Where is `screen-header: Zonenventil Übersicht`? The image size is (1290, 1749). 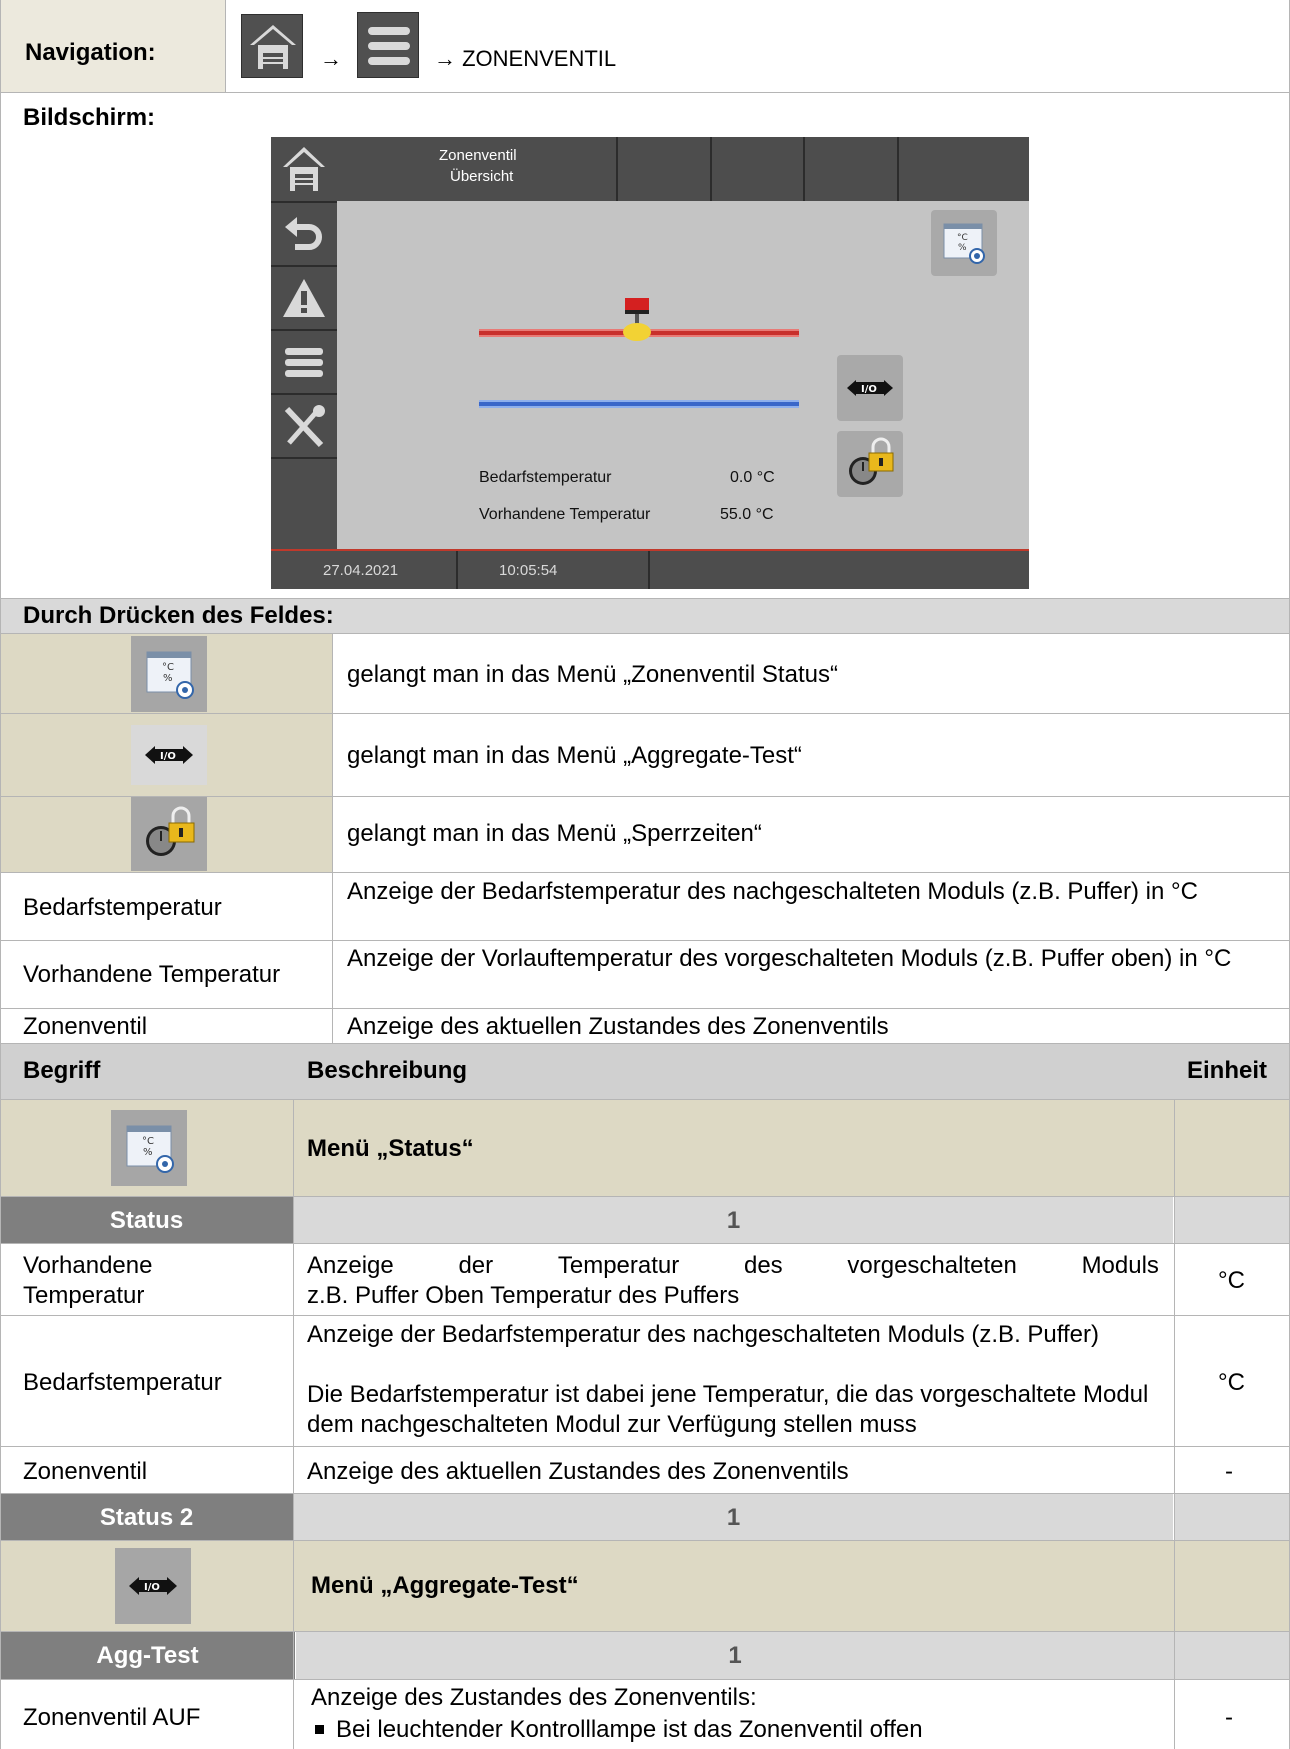 screen-header: Zonenventil Übersicht is located at coordinates (683, 169).